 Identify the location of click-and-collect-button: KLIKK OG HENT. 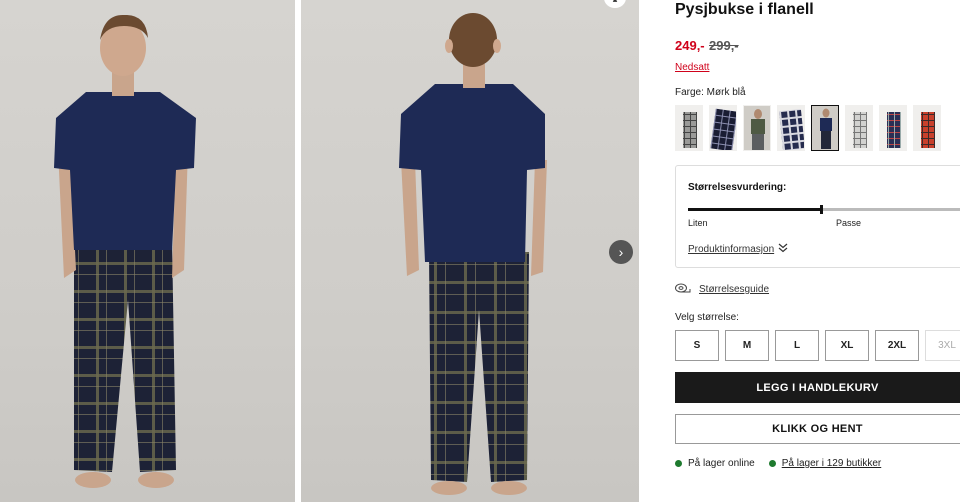
(817, 429).